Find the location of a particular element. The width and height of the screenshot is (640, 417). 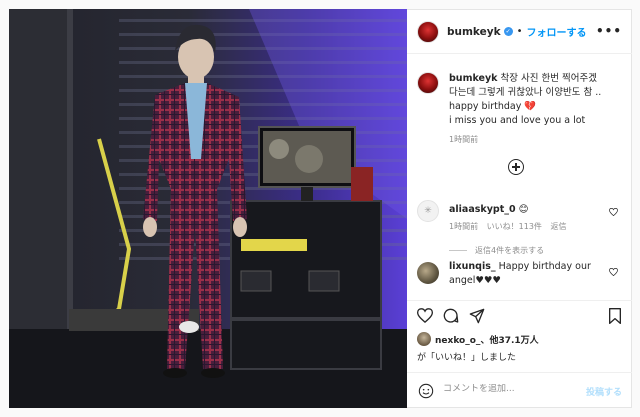

post-comment-button: 投稿する is located at coordinates (604, 391).